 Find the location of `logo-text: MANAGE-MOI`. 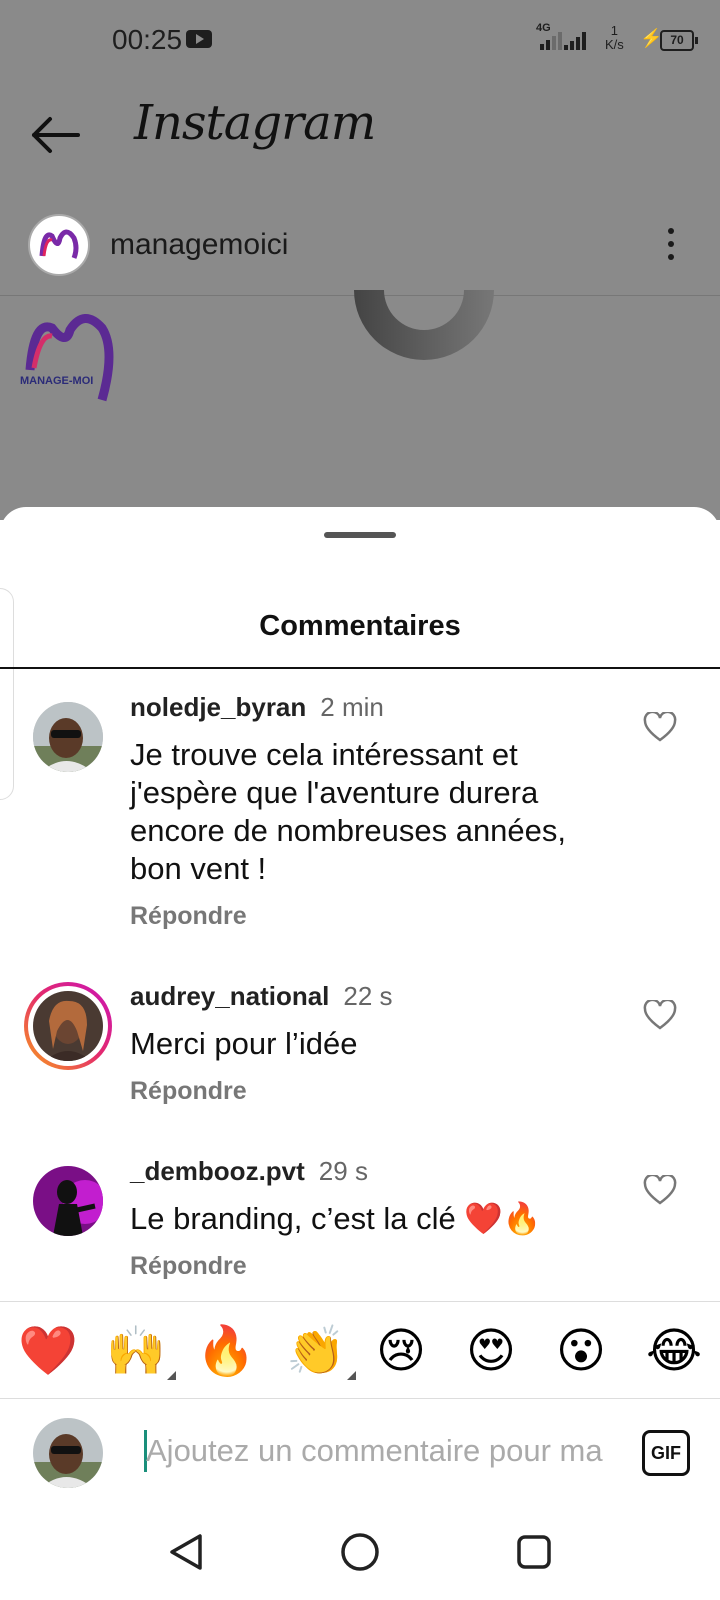

logo-text: MANAGE-MOI is located at coordinates (56, 381).